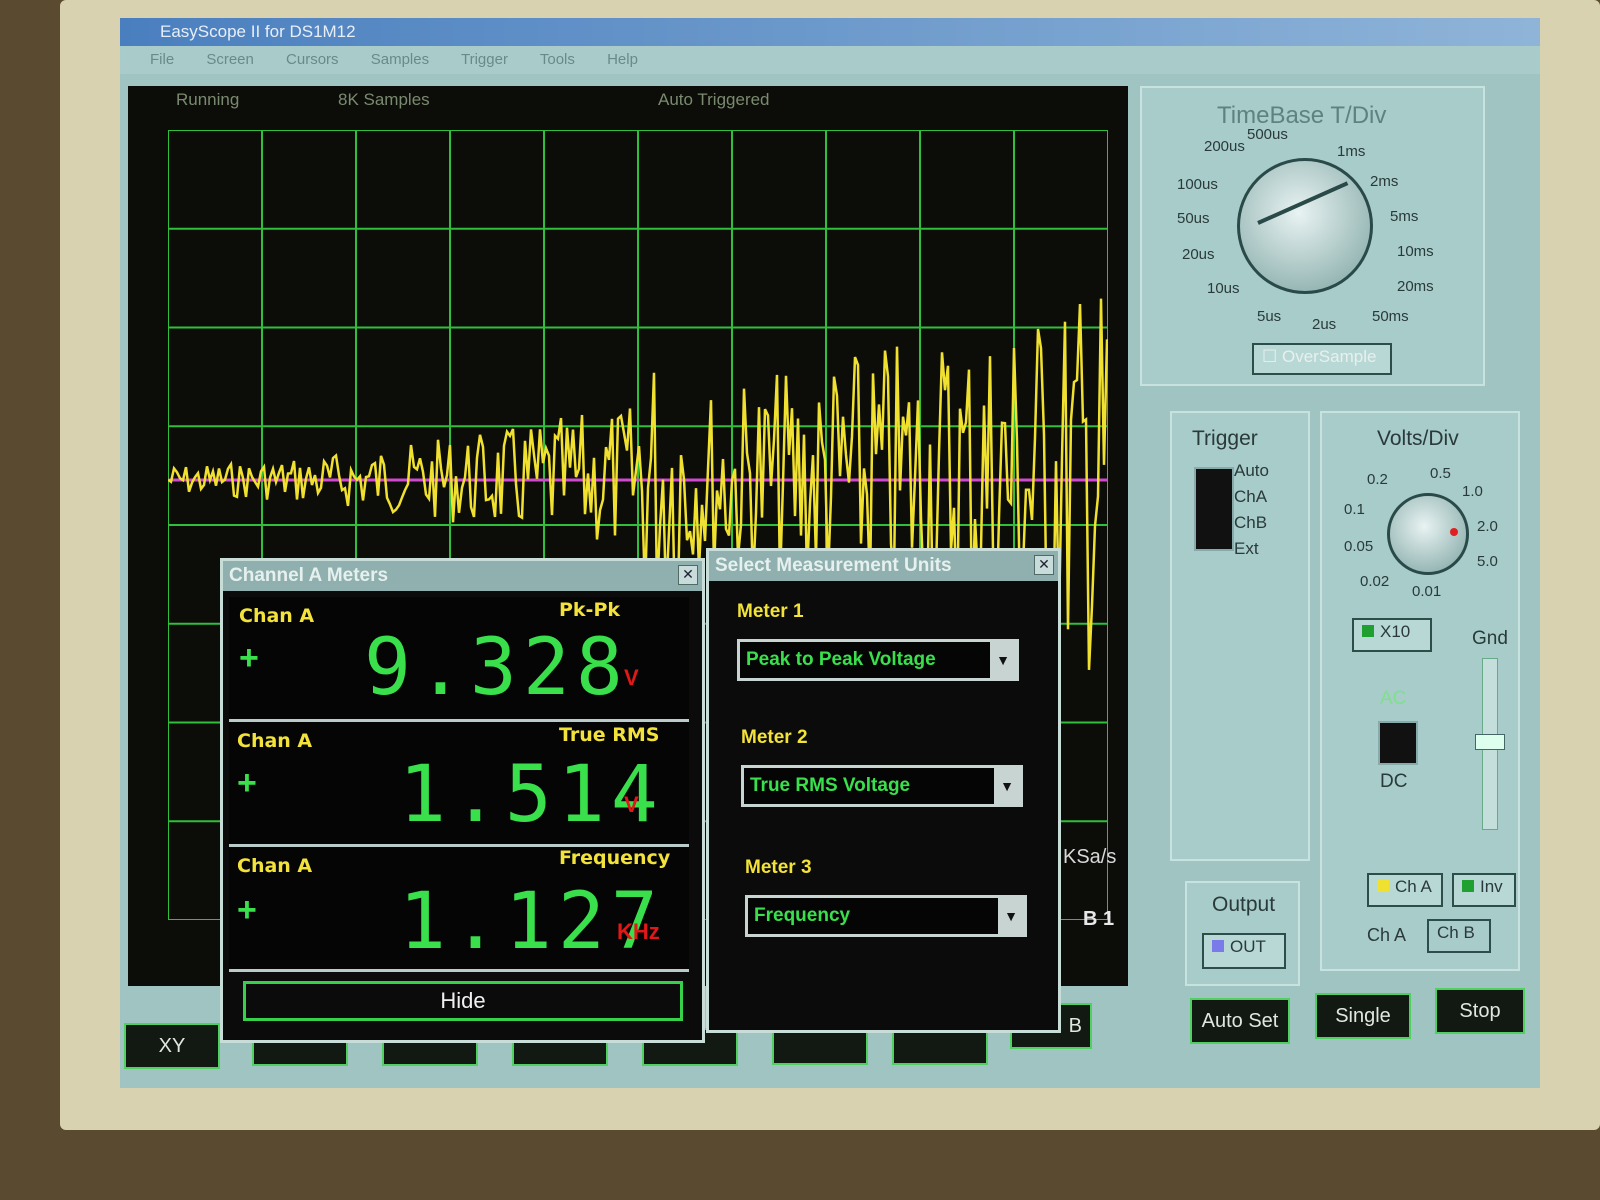 The height and width of the screenshot is (1200, 1600). Describe the element at coordinates (1214, 509) in the screenshot. I see `trigger-selector` at that location.